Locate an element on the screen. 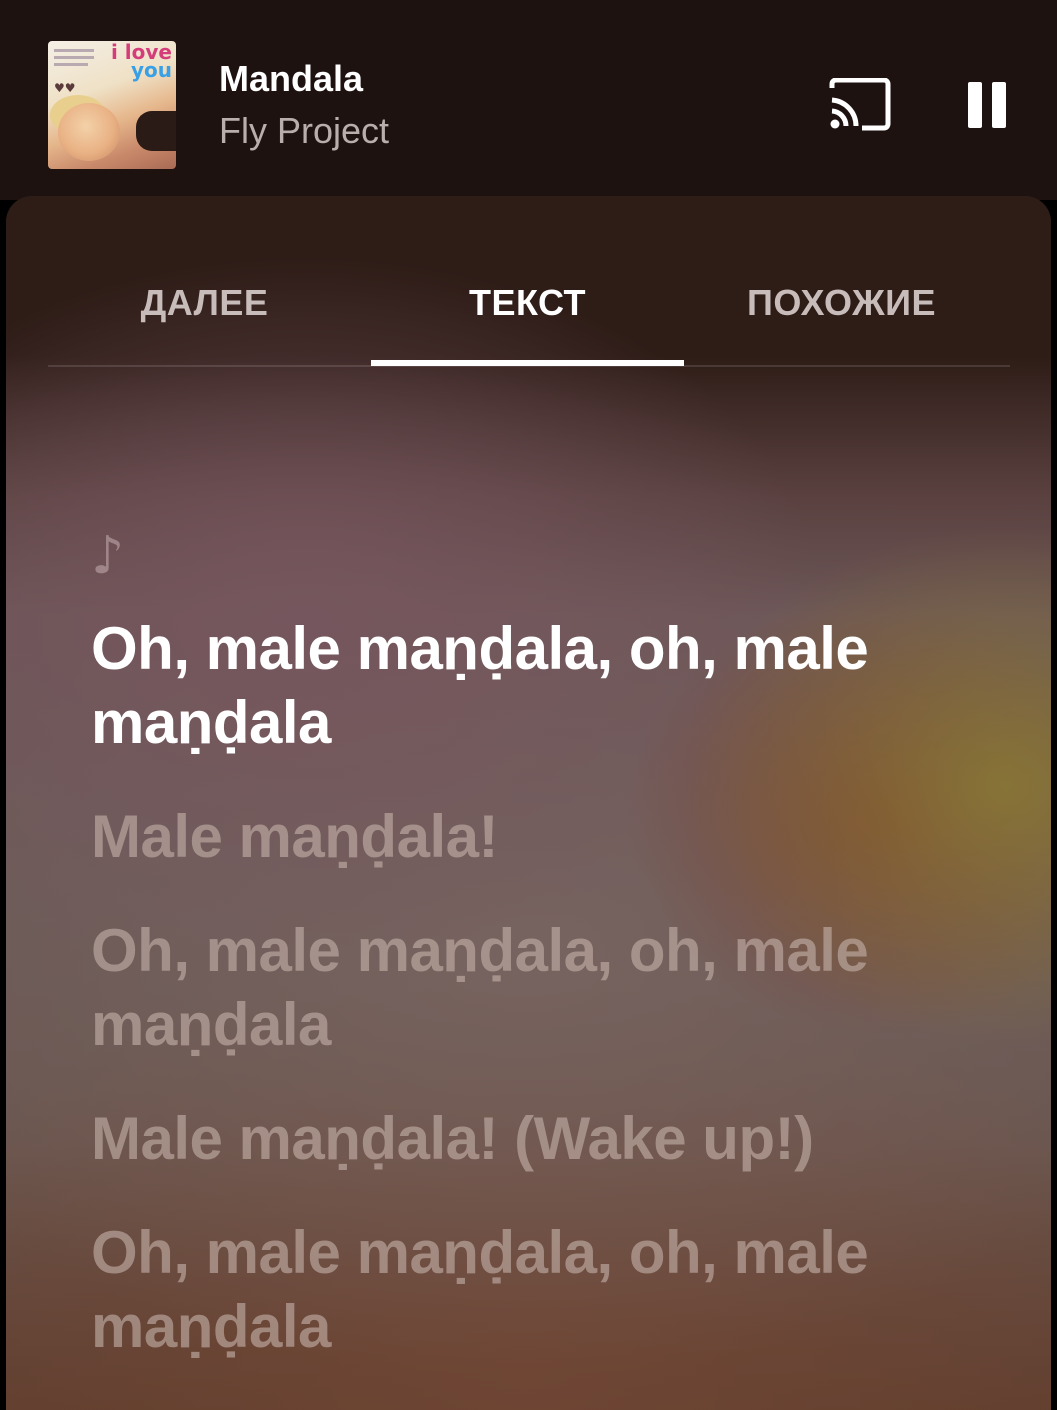  tab-up-next: ДАЛЕЕ is located at coordinates (204, 316).